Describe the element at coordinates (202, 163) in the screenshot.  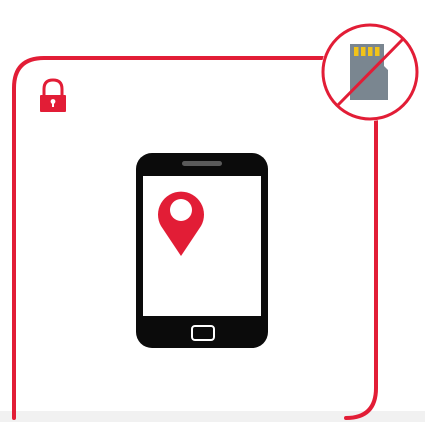
I see `phone-speaker` at that location.